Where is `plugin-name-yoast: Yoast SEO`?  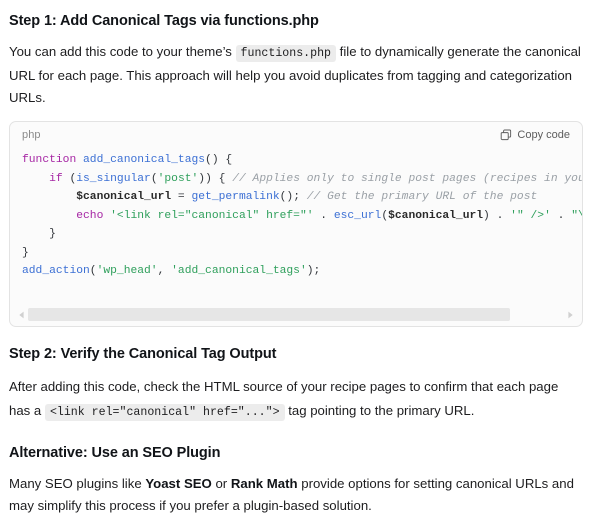 plugin-name-yoast: Yoast SEO is located at coordinates (178, 483).